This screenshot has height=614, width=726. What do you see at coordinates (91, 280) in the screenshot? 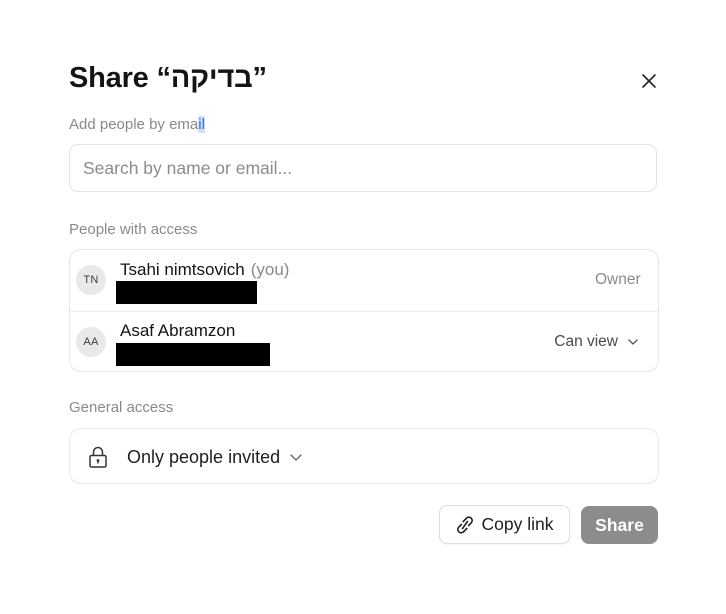
I see `avatar: TN` at bounding box center [91, 280].